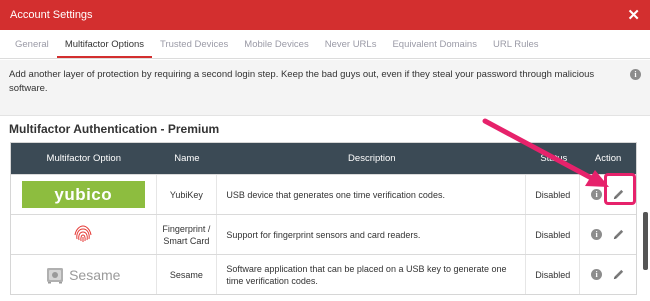 This screenshot has height=301, width=650. Describe the element at coordinates (187, 234) in the screenshot. I see `name-cell: Fingerprint / Smart Card` at that location.